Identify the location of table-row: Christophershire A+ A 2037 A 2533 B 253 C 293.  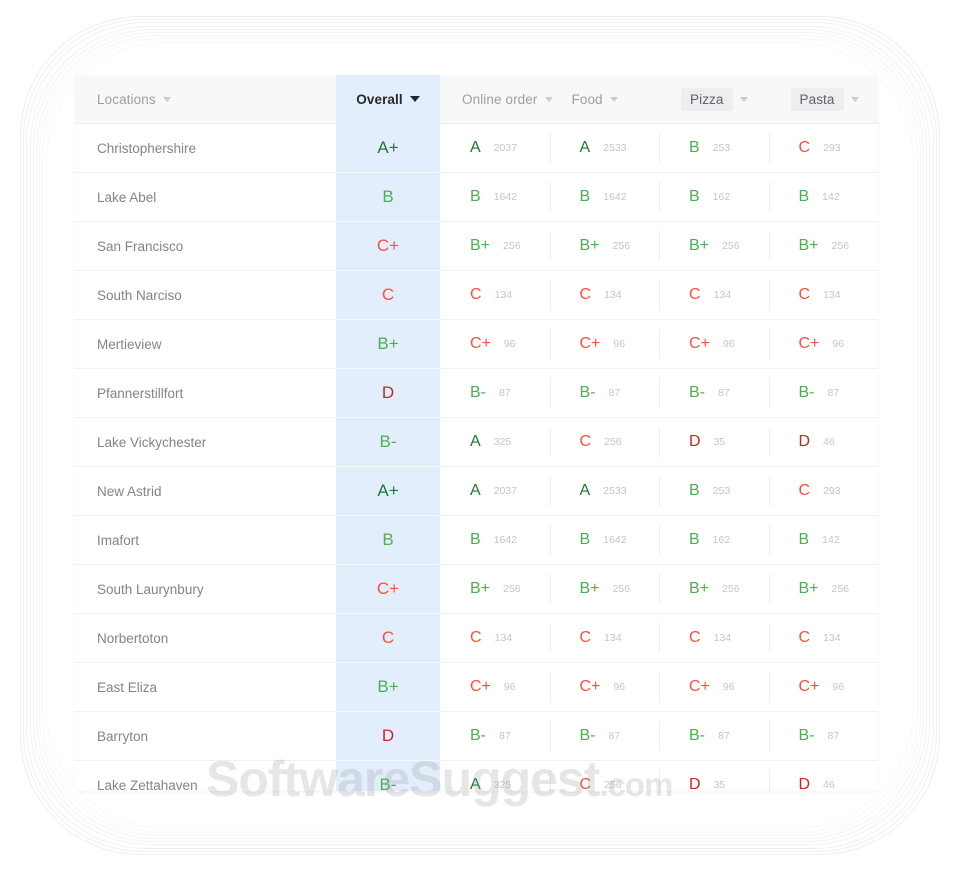
(476, 148).